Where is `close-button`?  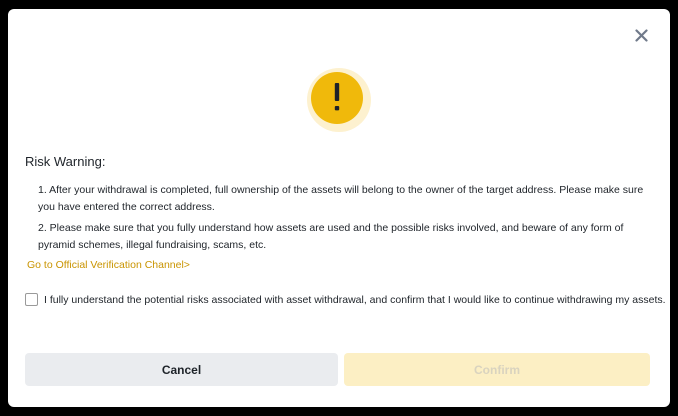
close-button is located at coordinates (641, 35).